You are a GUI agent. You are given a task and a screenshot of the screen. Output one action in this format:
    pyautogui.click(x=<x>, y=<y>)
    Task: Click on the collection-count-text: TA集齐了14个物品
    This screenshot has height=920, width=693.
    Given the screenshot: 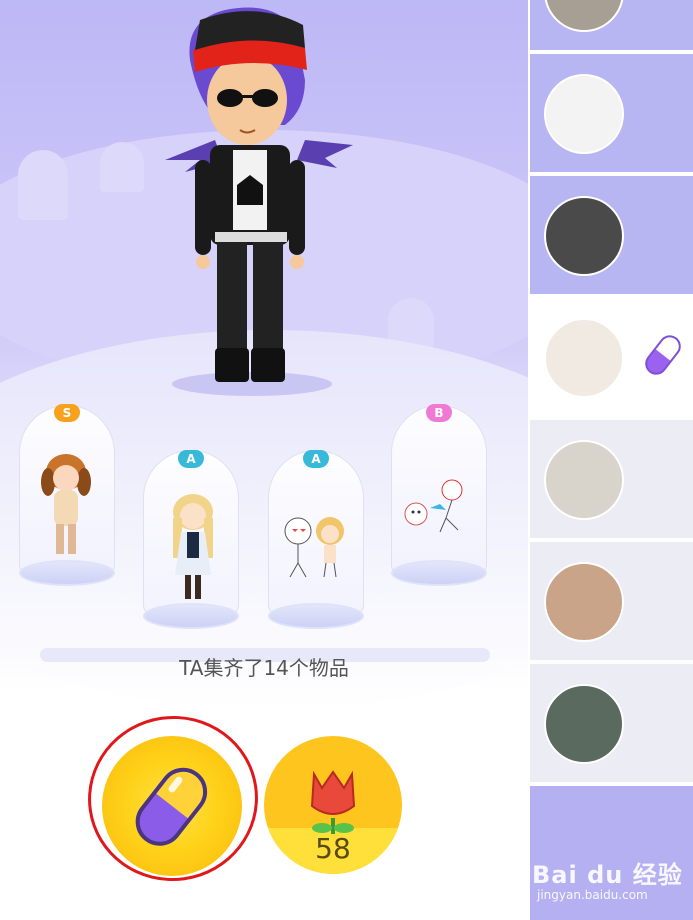 What is the action you would take?
    pyautogui.click(x=264, y=668)
    